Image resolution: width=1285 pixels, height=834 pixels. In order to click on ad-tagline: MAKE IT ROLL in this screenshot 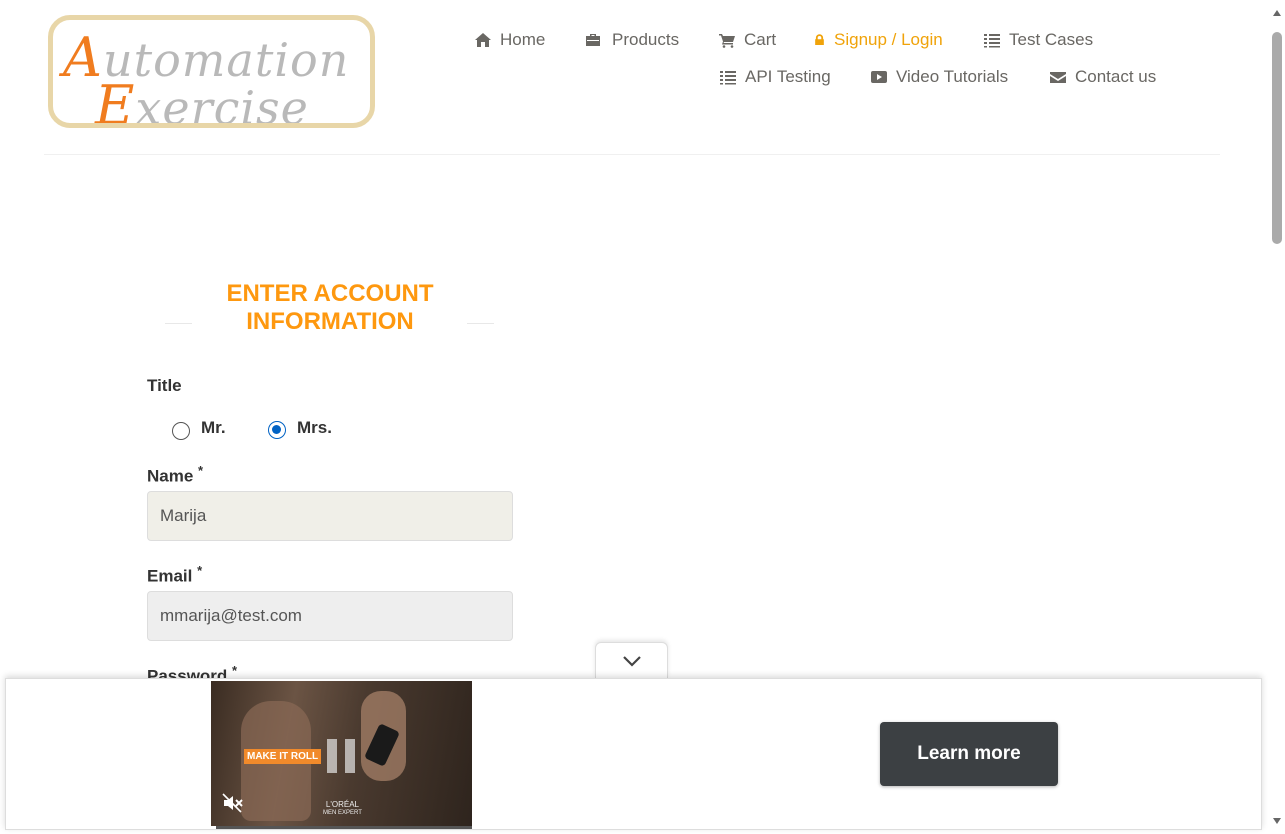, I will do `click(283, 756)`.